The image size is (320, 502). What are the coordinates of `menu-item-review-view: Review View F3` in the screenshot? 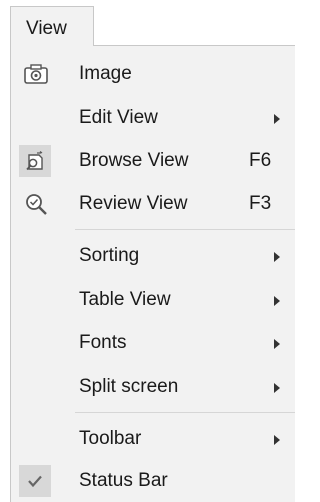 It's located at (153, 204).